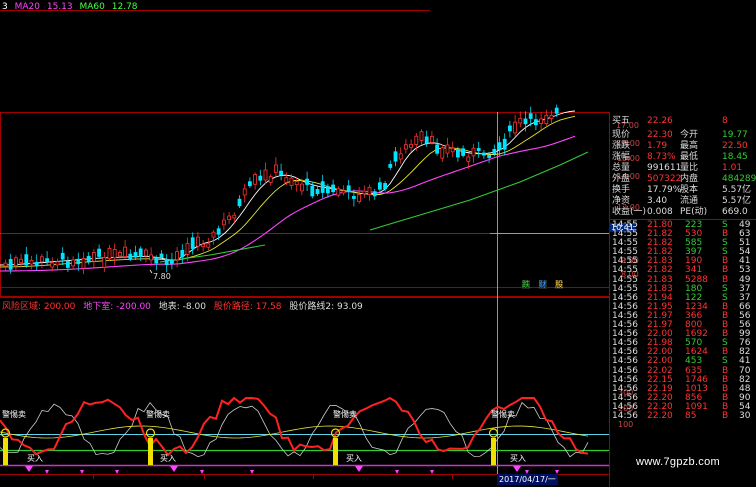  What do you see at coordinates (621, 168) in the screenshot?
I see `quote-label: 总量` at bounding box center [621, 168].